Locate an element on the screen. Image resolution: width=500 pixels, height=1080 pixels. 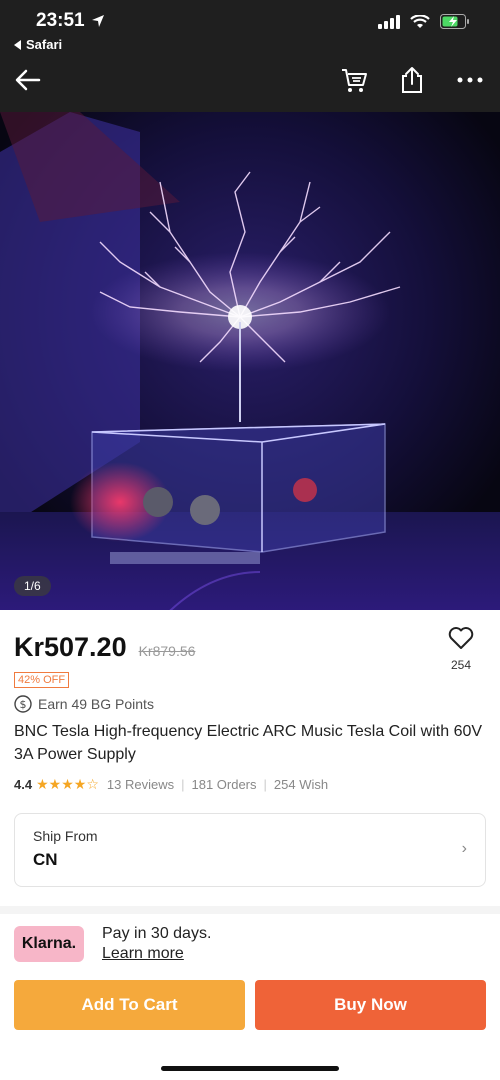
klarna-logo: Klarna. is located at coordinates (49, 944).